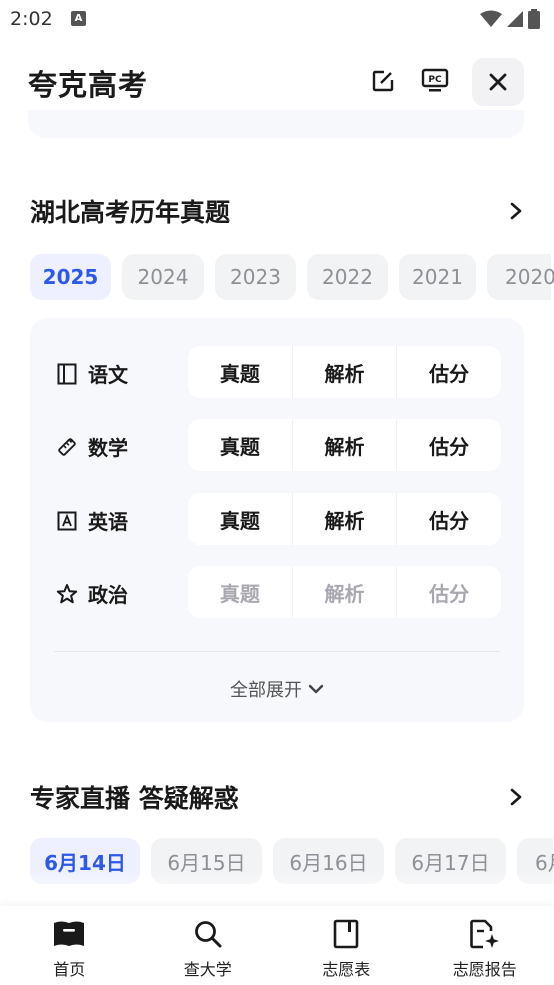 This screenshot has width=554, height=985. I want to click on nav-label: 查大学, so click(207, 969).